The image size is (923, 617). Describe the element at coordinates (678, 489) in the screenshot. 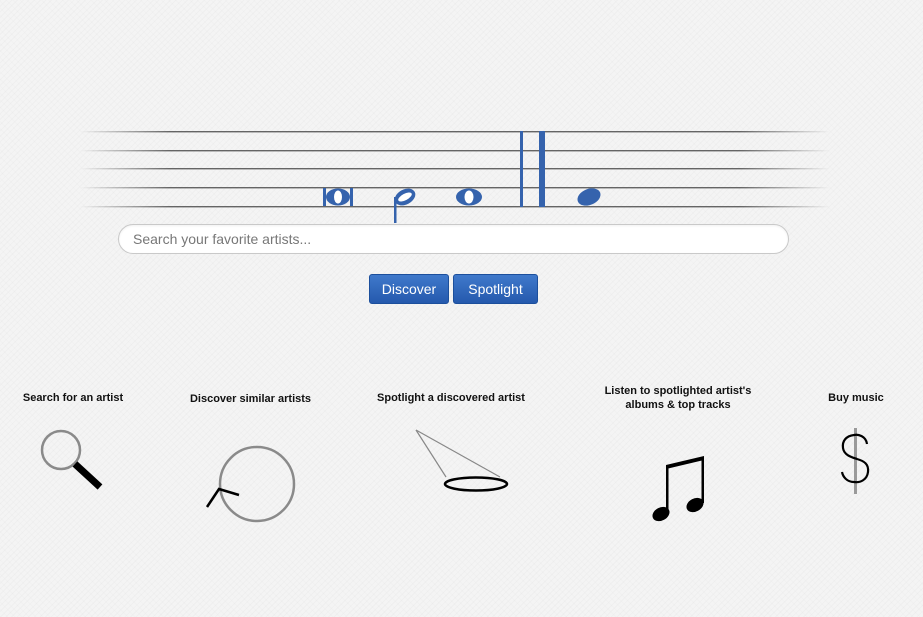

I see `music-note-icon` at that location.